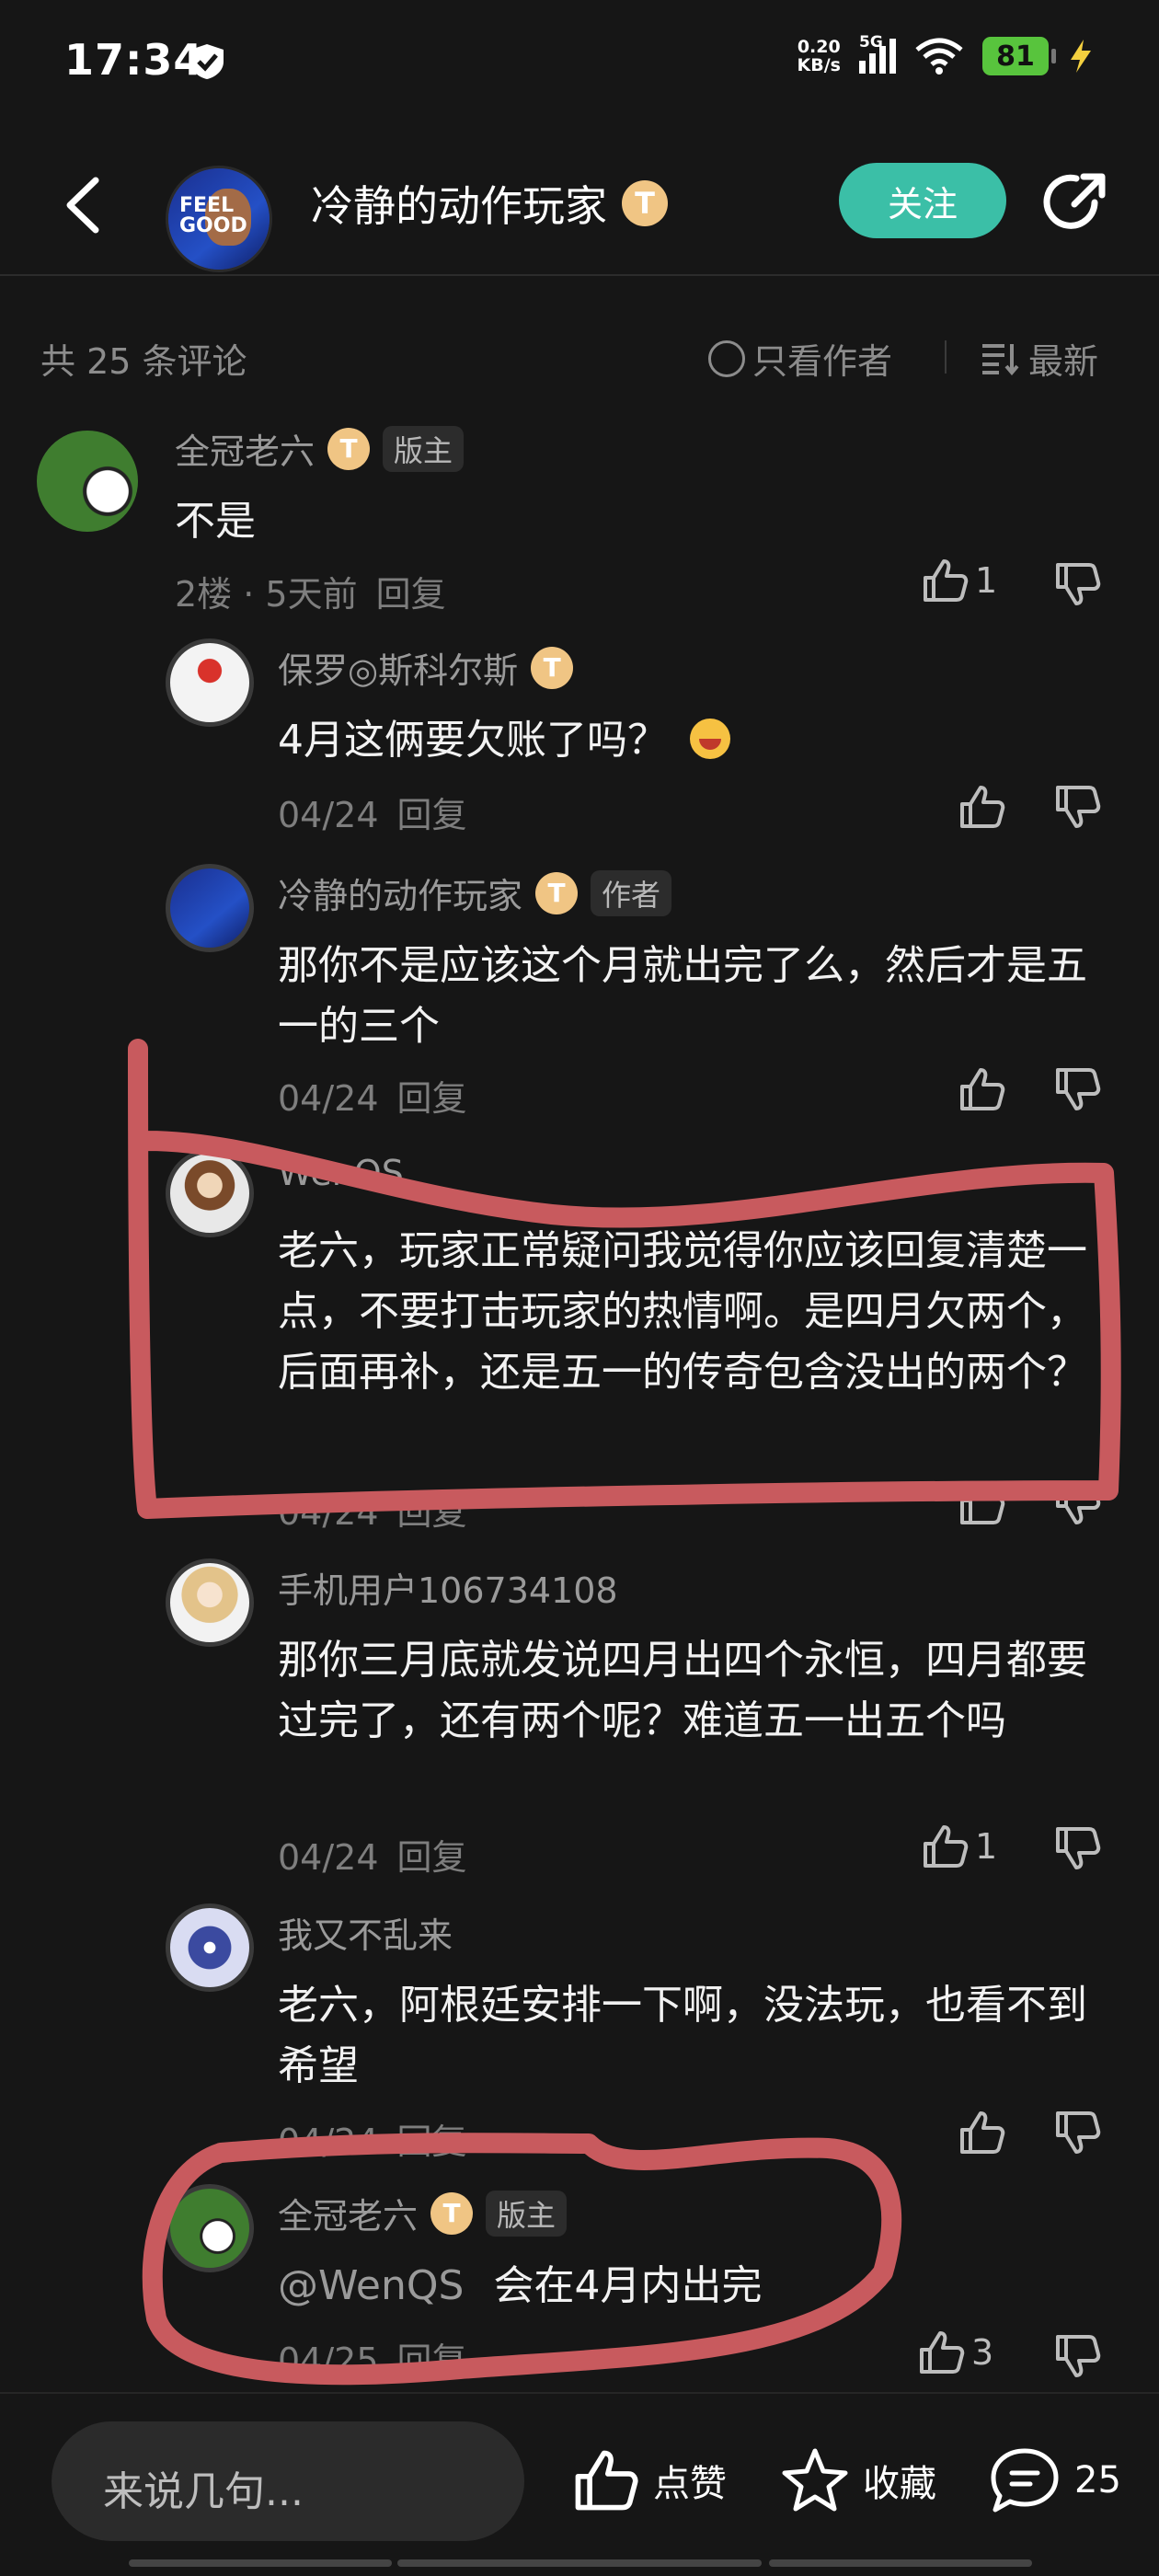 This screenshot has height=2576, width=1159. I want to click on role-badge: 作者, so click(631, 892).